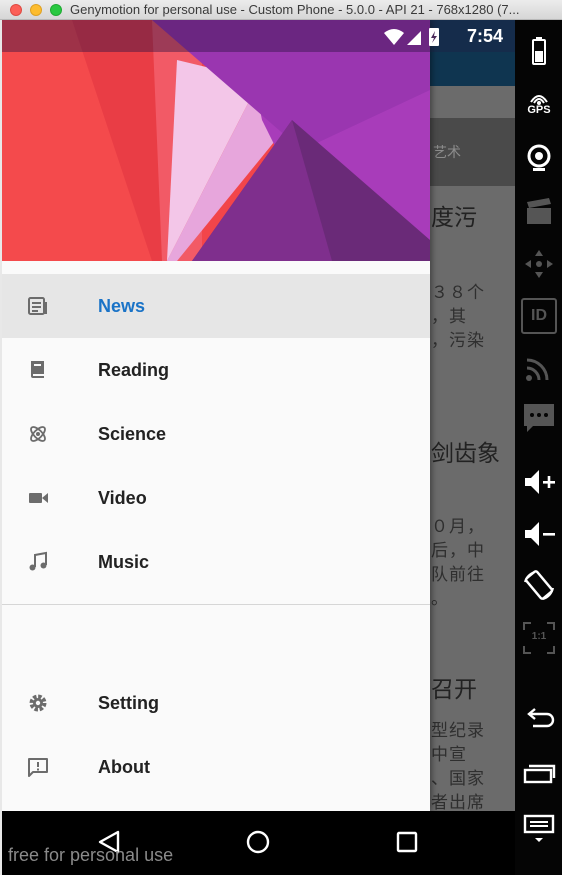  I want to click on signal-icon, so click(414, 38).